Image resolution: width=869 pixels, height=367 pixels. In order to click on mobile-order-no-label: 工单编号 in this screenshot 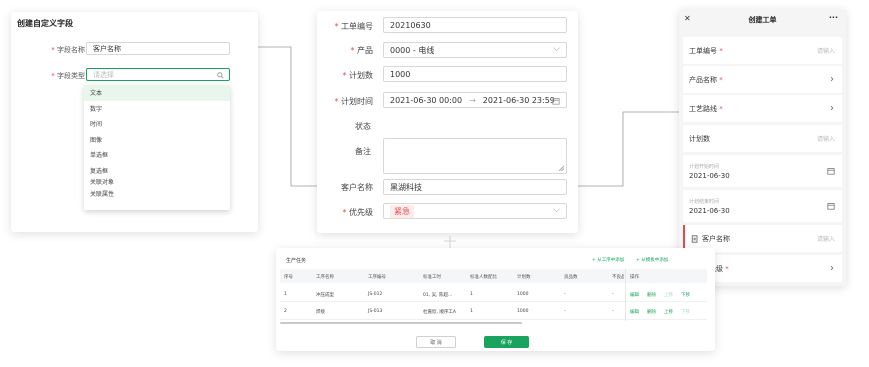, I will do `click(703, 50)`.